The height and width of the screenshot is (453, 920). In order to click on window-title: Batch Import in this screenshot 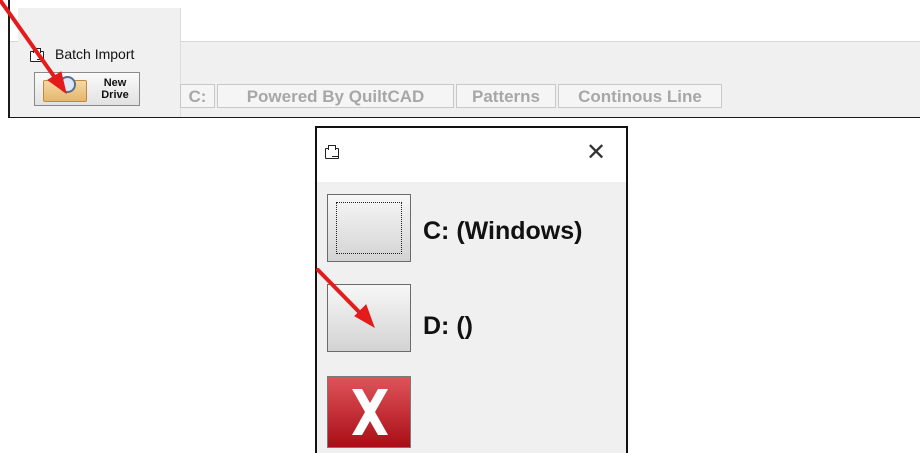, I will do `click(95, 54)`.